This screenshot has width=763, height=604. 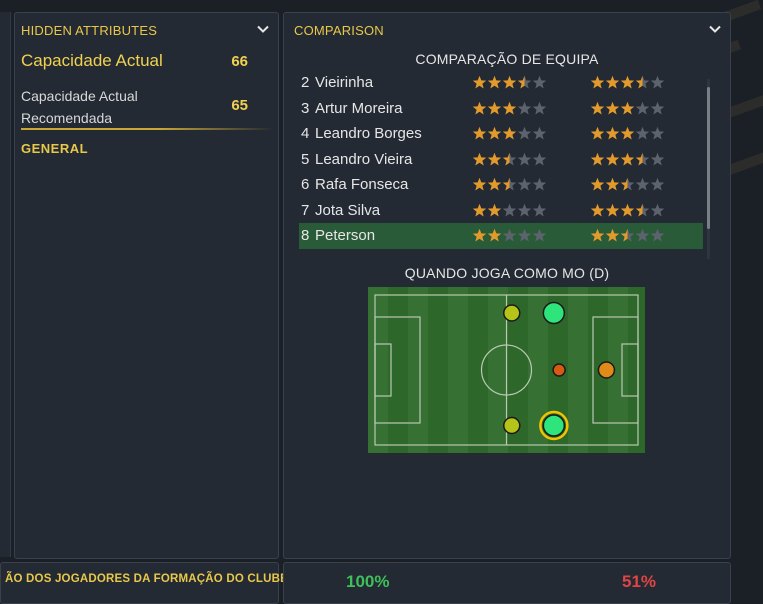 I want to click on bottom-right-panel: 100% 51%, so click(x=507, y=583).